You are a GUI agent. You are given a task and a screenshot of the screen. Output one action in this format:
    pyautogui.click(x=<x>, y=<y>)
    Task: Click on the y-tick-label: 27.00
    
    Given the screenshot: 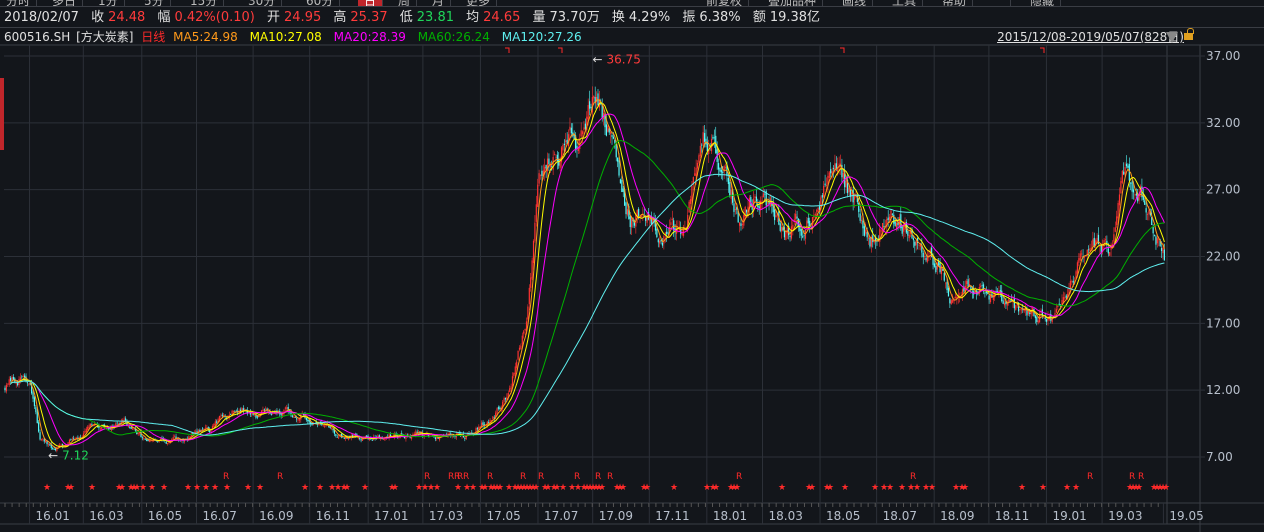 What is the action you would take?
    pyautogui.click(x=1223, y=190)
    